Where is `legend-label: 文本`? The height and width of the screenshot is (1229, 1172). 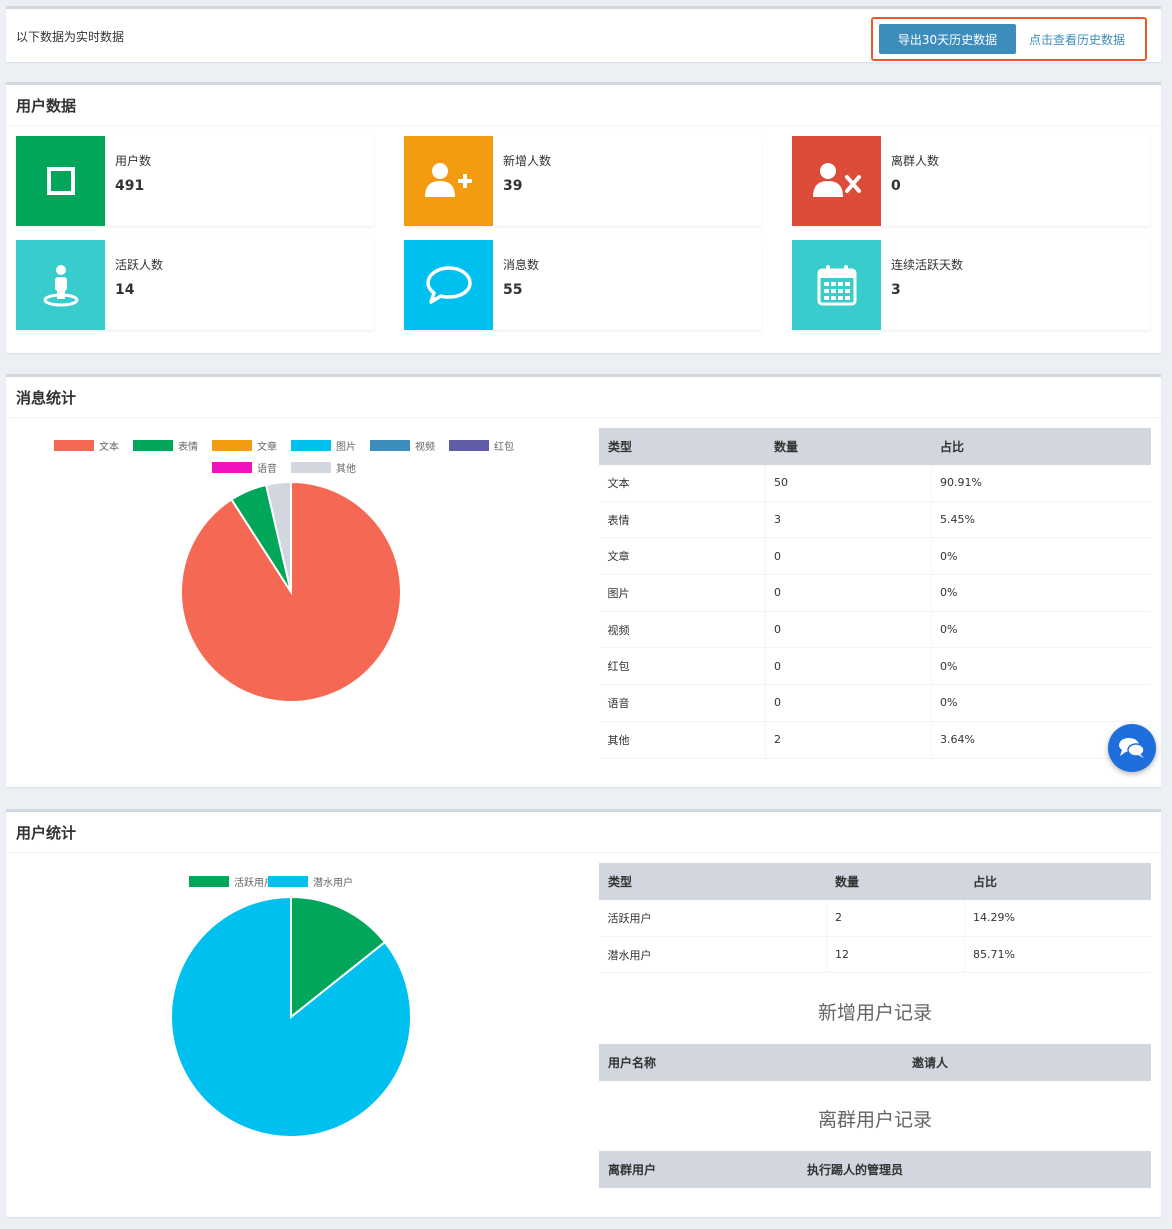
legend-label: 文本 is located at coordinates (109, 447).